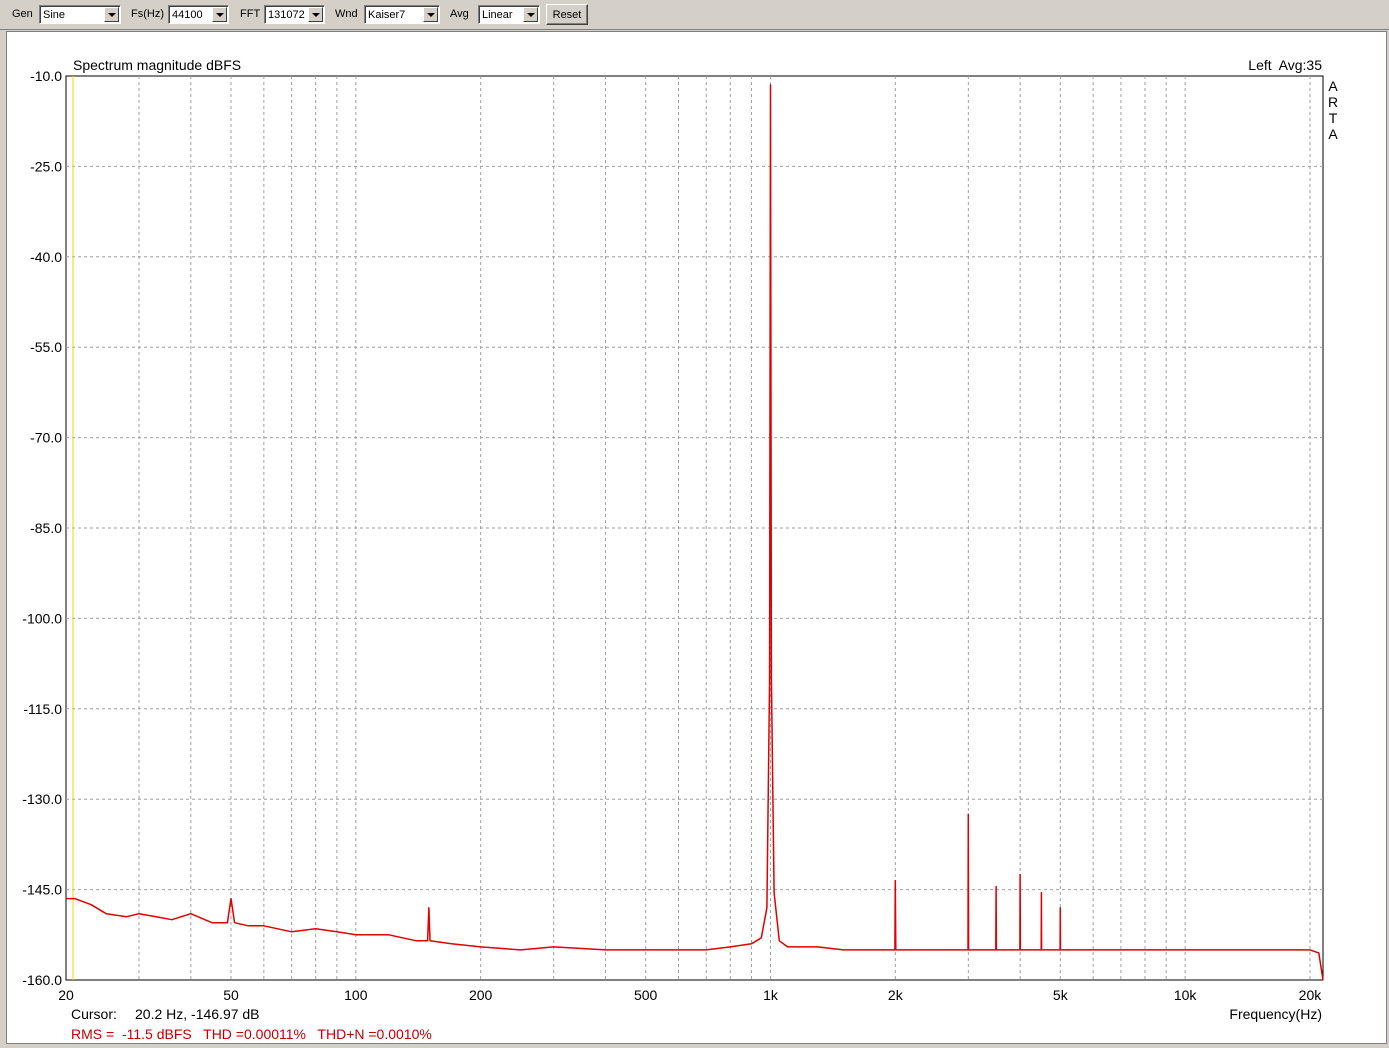 The height and width of the screenshot is (1048, 1389). Describe the element at coordinates (197, 1014) in the screenshot. I see `cursor-readout: 20.2 Hz, -146.97 dB` at that location.